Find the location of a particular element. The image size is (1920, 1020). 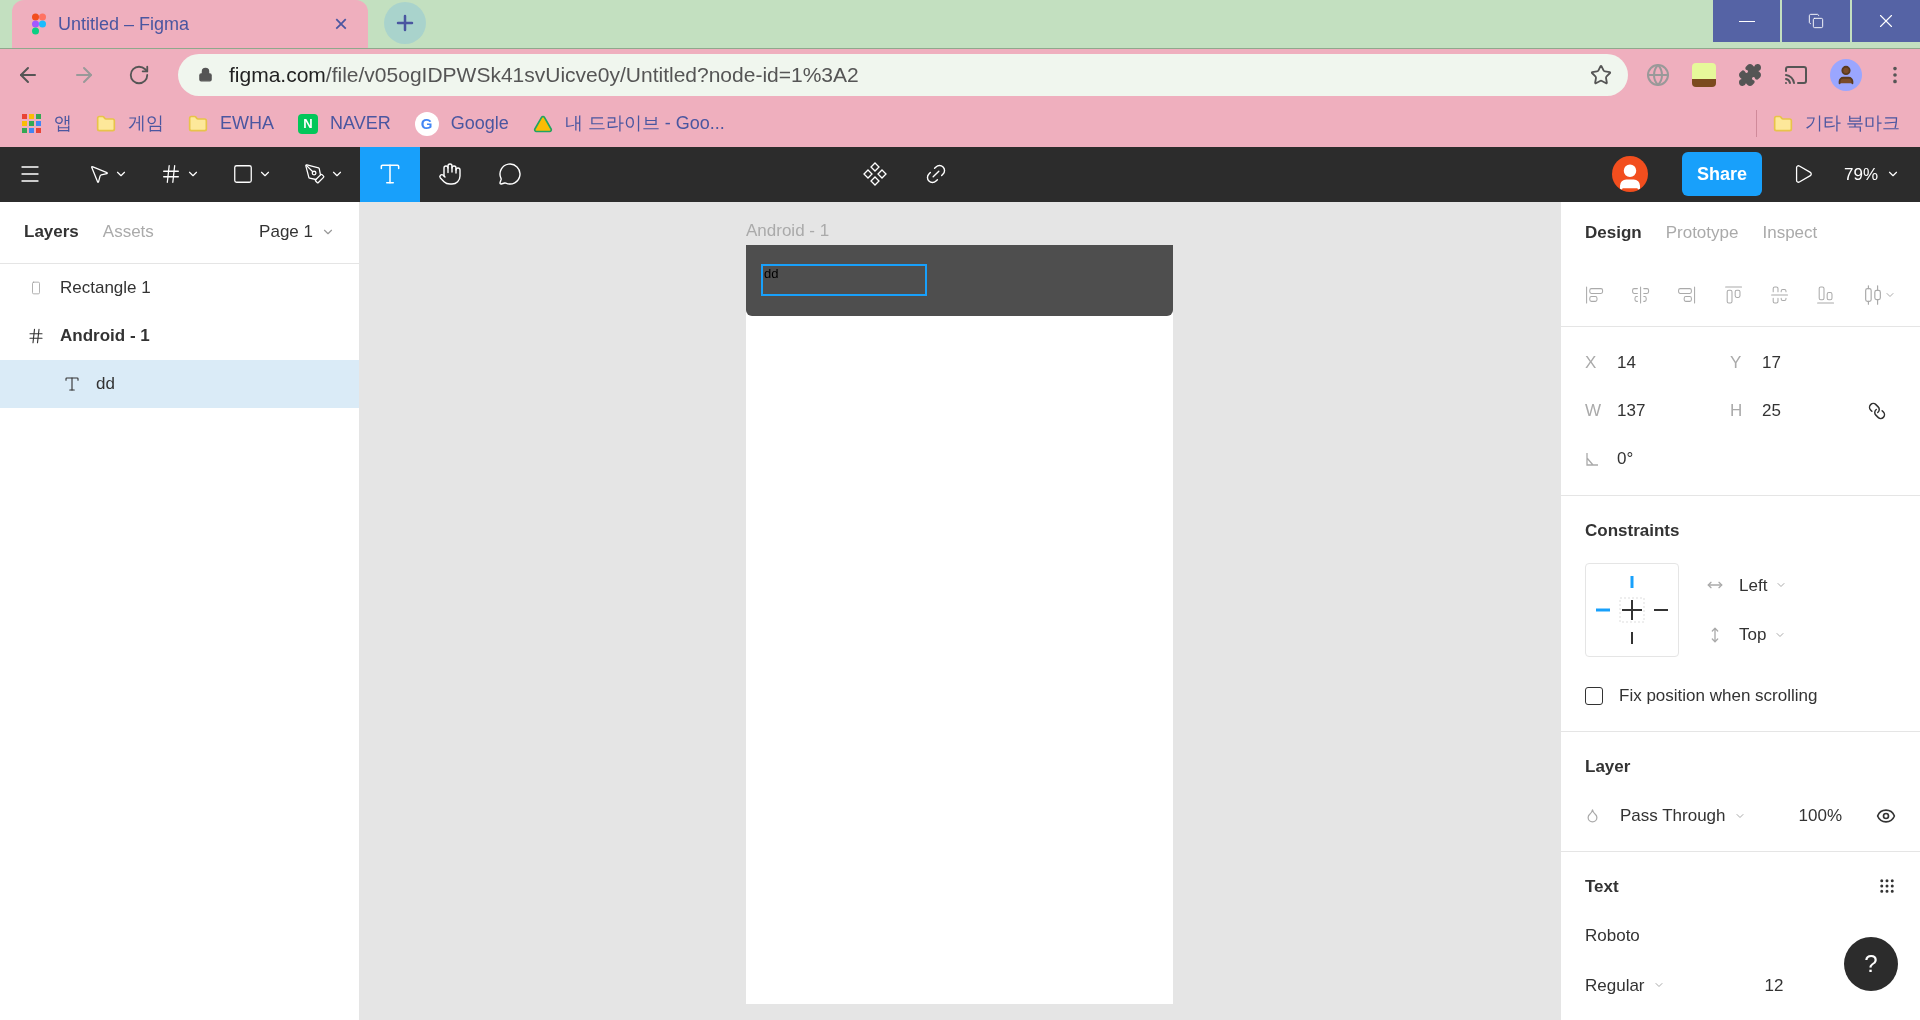

vertical-constraint-dropdown: Top is located at coordinates (1763, 635).